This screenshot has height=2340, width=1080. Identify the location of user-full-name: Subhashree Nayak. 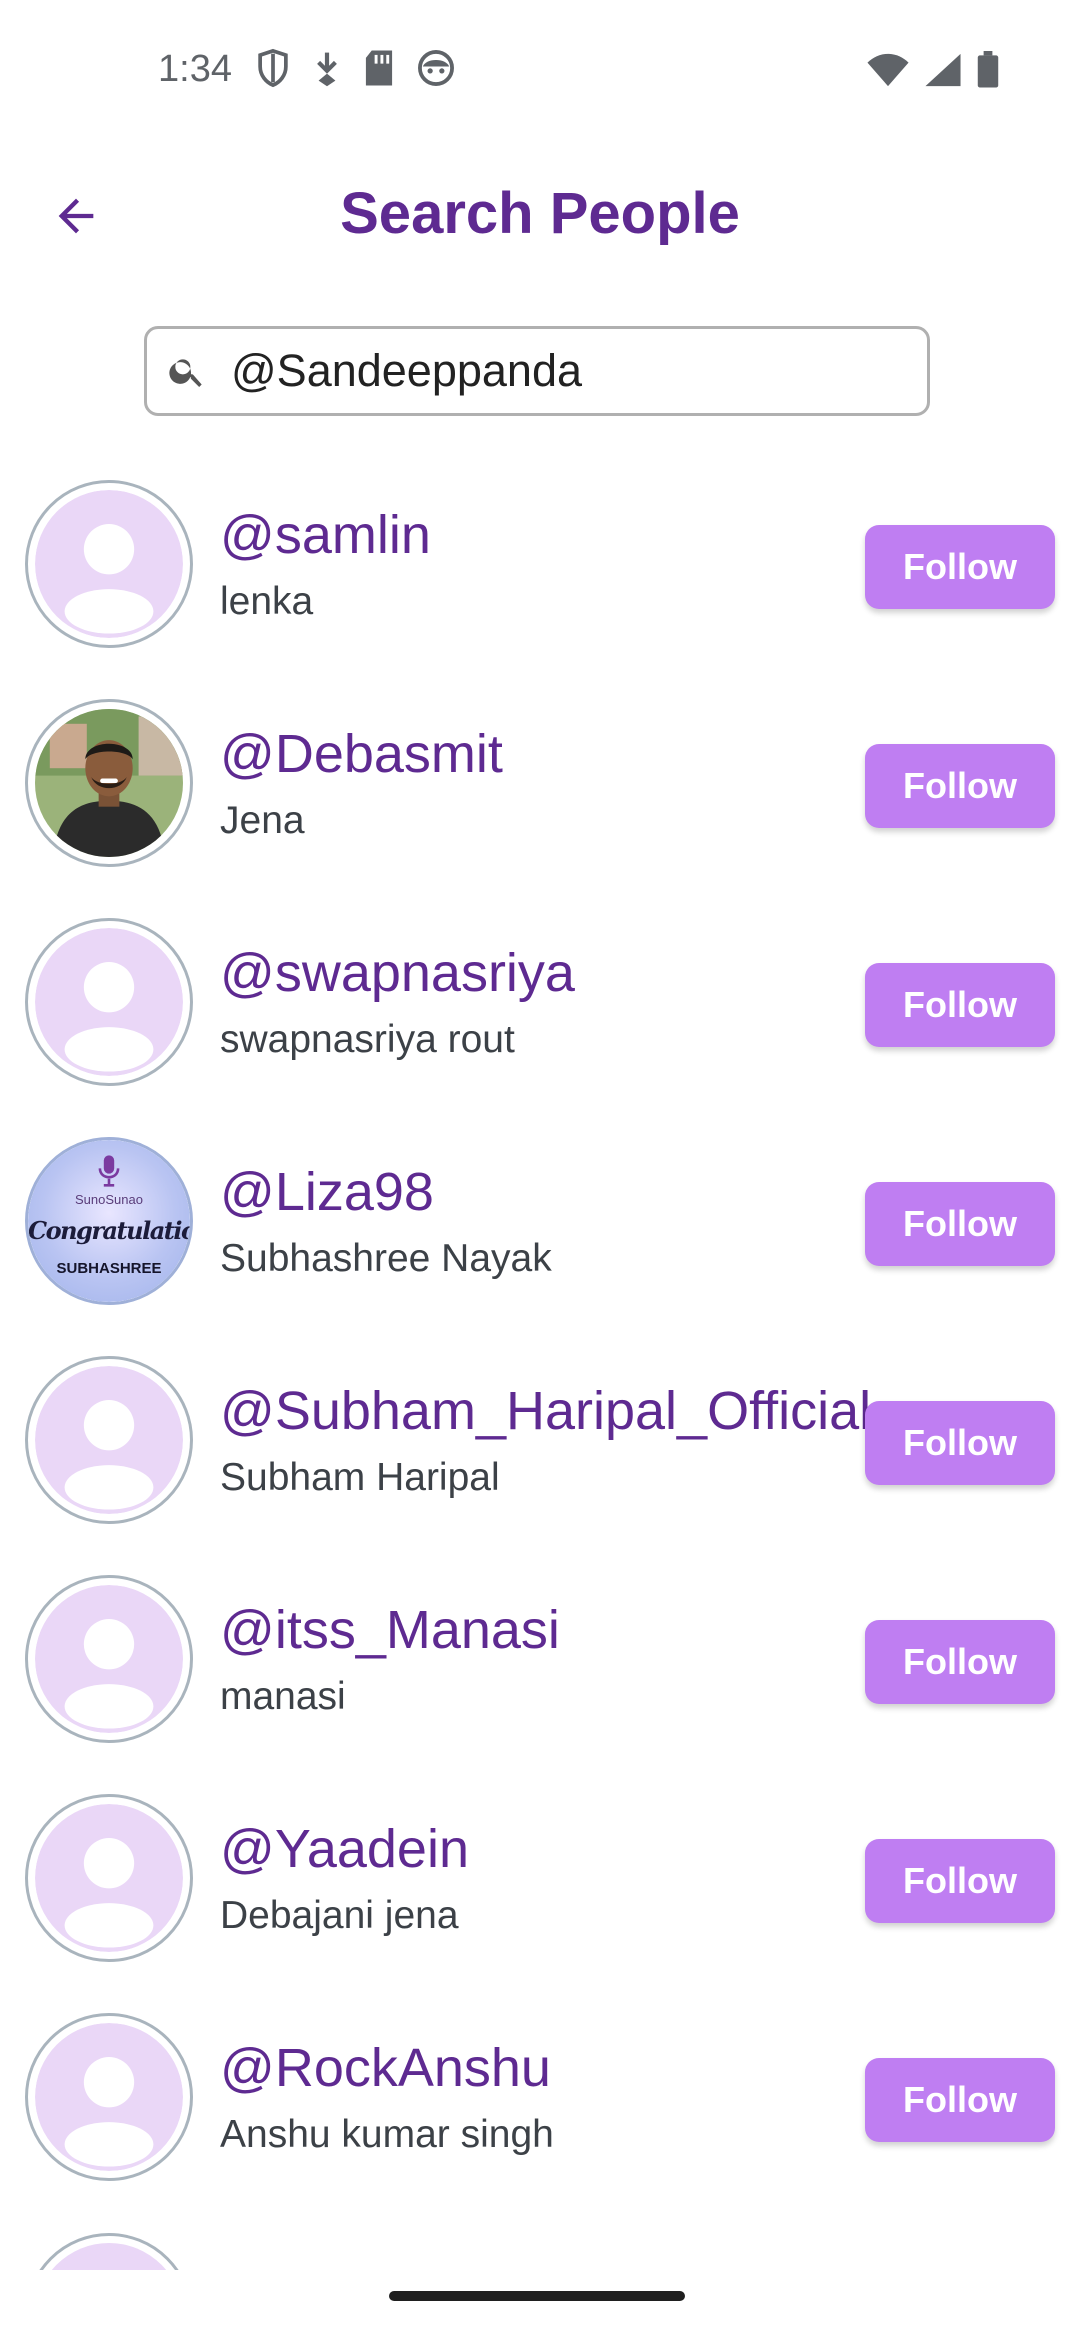
(386, 1258).